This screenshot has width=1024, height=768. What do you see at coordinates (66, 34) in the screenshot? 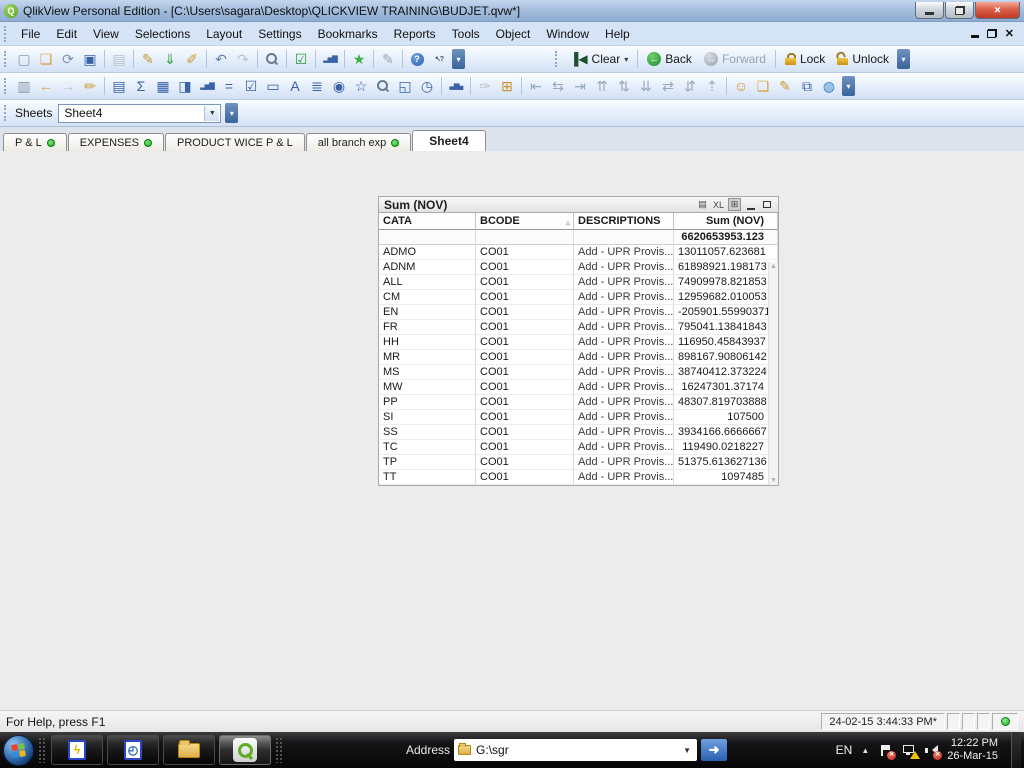
I see `menu-edit: Edit` at bounding box center [66, 34].